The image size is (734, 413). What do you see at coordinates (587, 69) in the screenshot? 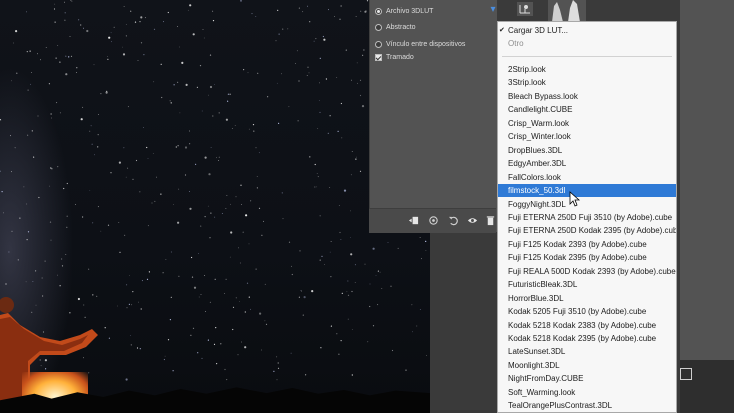
I see `menu-item-lut: 2Strip.look` at bounding box center [587, 69].